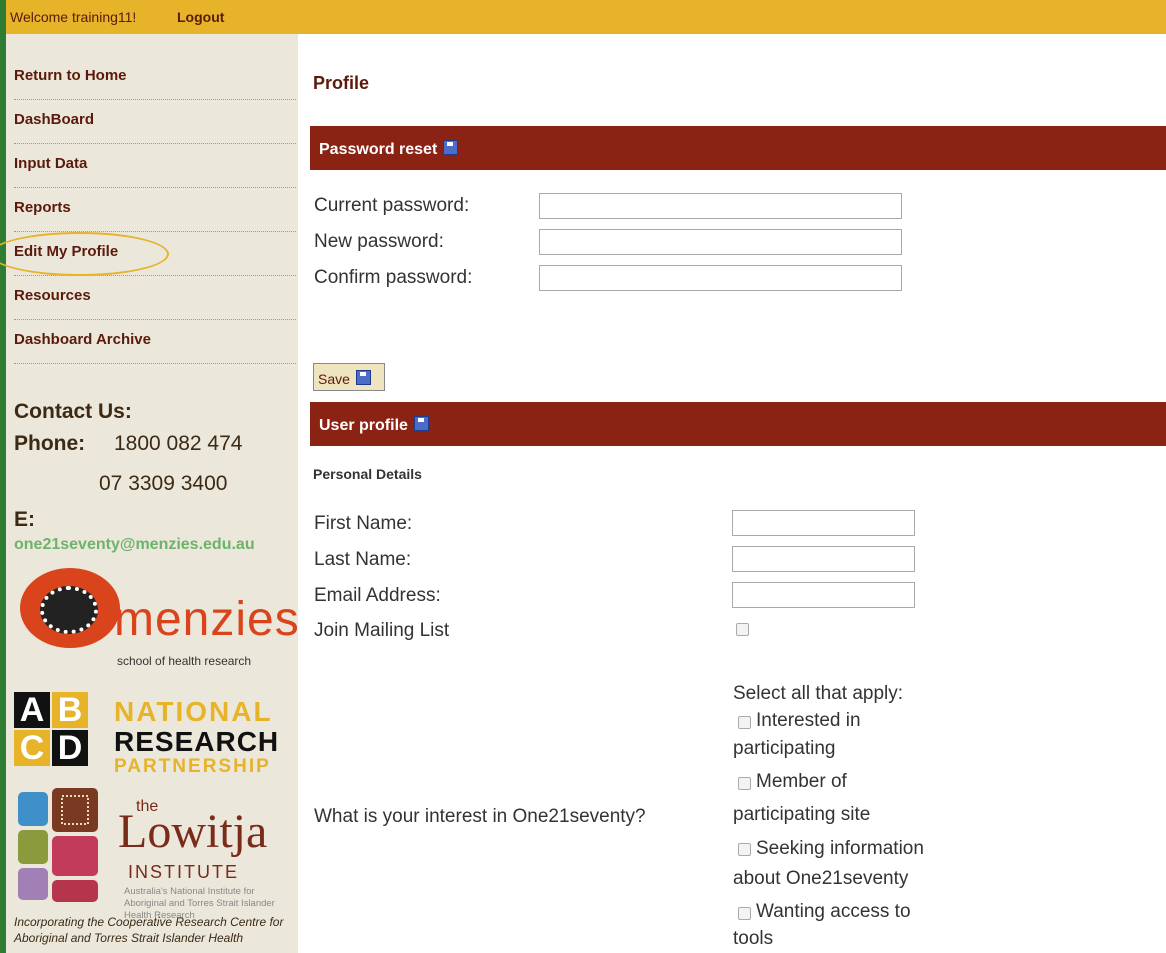 This screenshot has height=953, width=1166. Describe the element at coordinates (192, 766) in the screenshot. I see `nrp-line-3: PARTNERSHIP` at that location.